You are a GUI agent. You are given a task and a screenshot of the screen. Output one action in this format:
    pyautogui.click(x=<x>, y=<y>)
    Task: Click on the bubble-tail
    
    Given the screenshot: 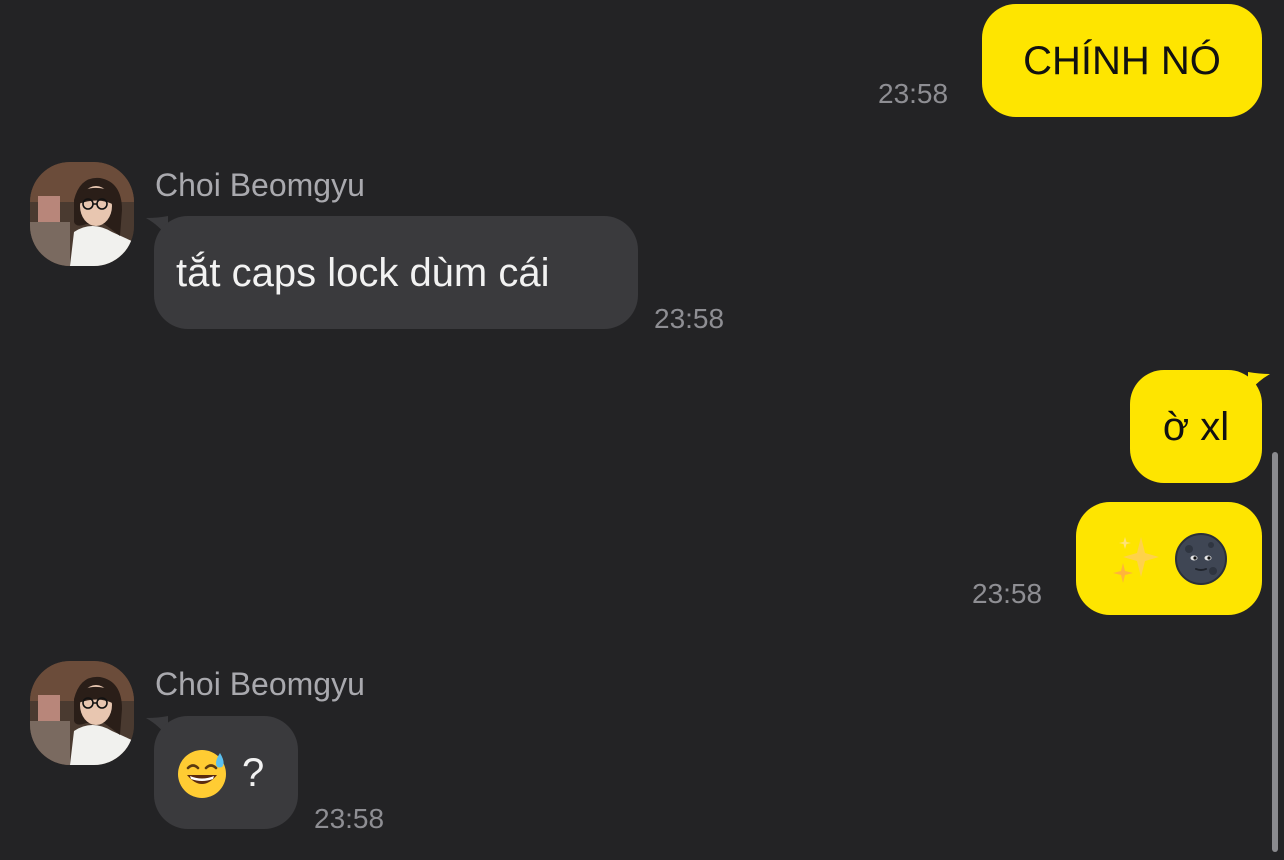 What is the action you would take?
    pyautogui.click(x=1259, y=383)
    